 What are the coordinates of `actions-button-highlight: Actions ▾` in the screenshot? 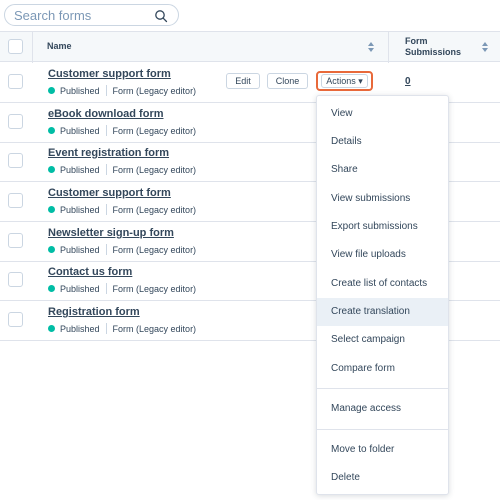 It's located at (344, 81).